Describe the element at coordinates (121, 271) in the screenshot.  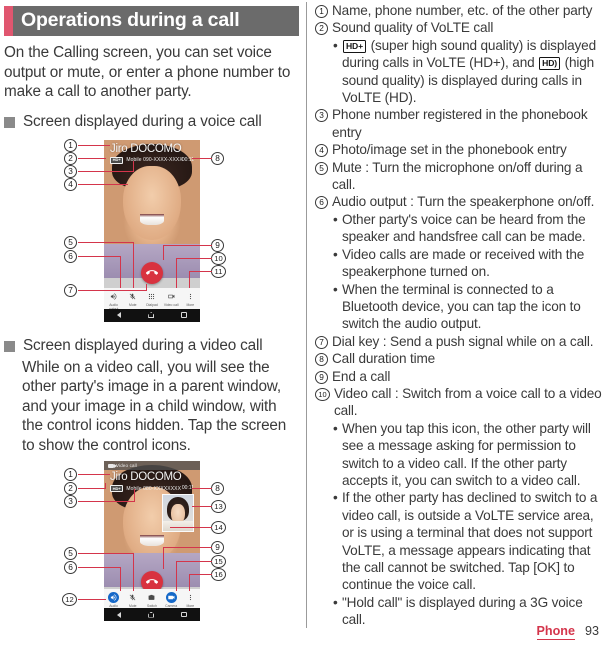
I see `leader-line-6b` at that location.